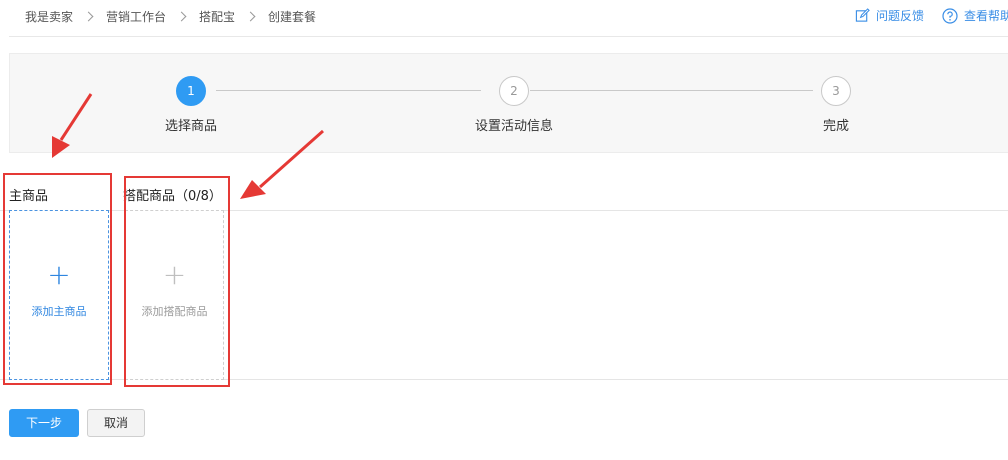 This screenshot has width=1008, height=460. Describe the element at coordinates (188, 146) in the screenshot. I see `annotation-arrows` at that location.